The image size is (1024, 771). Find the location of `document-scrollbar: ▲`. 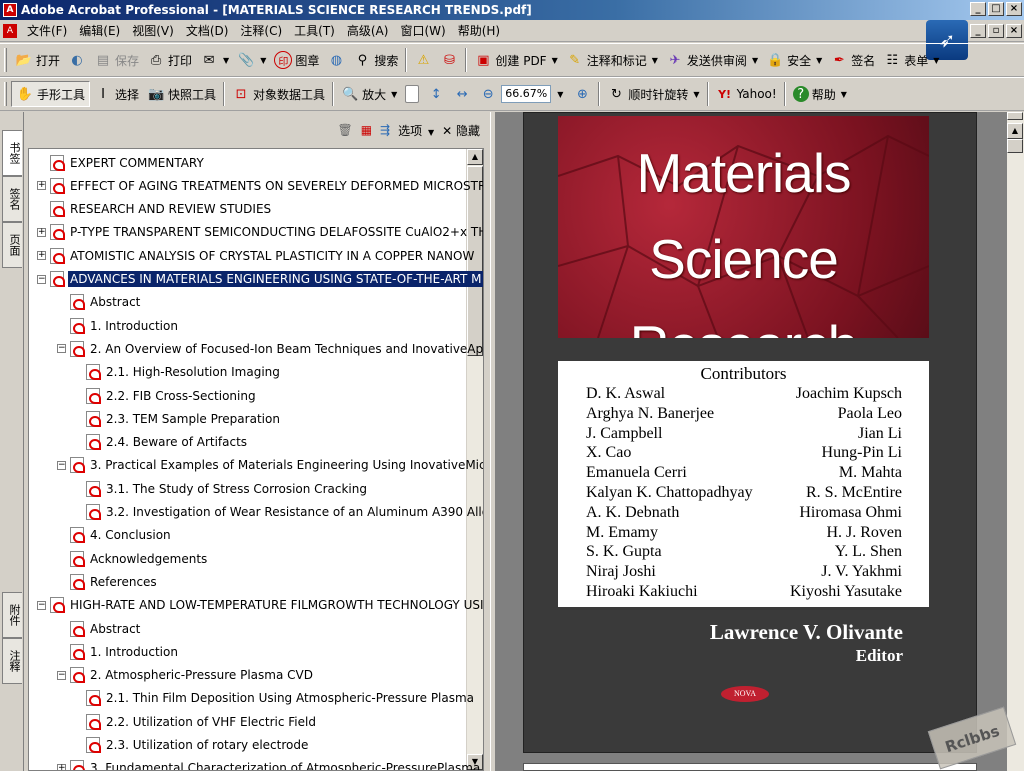

document-scrollbar: ▲ is located at coordinates (1015, 441).